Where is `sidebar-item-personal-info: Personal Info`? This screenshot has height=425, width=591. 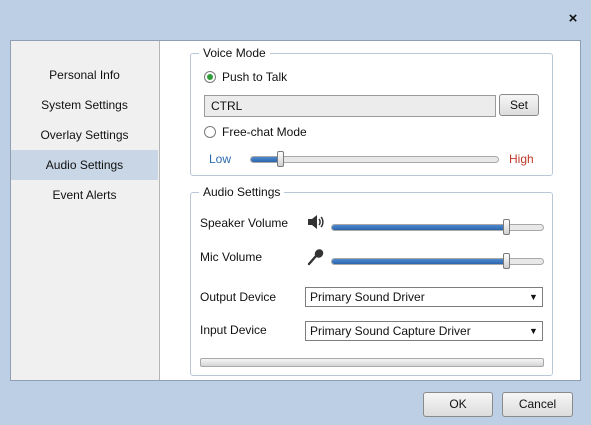
sidebar-item-personal-info: Personal Info is located at coordinates (84, 75).